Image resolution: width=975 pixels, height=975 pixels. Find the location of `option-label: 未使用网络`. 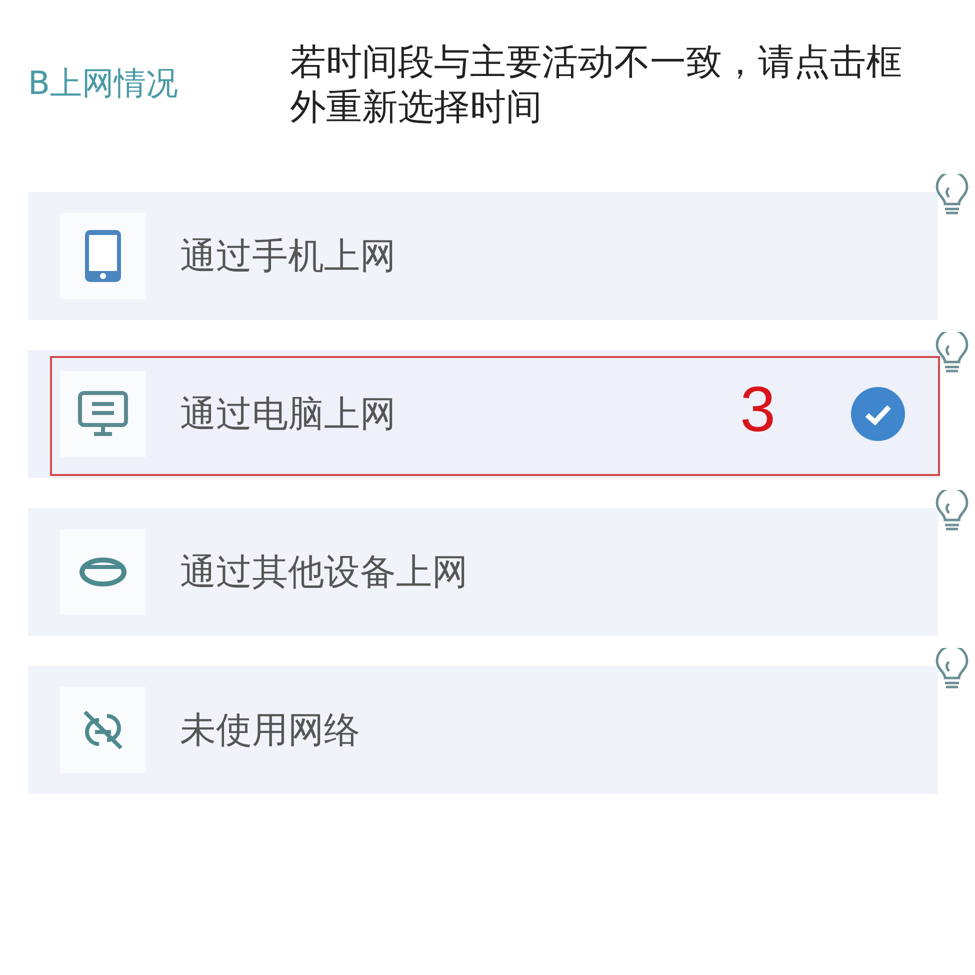

option-label: 未使用网络 is located at coordinates (270, 730).